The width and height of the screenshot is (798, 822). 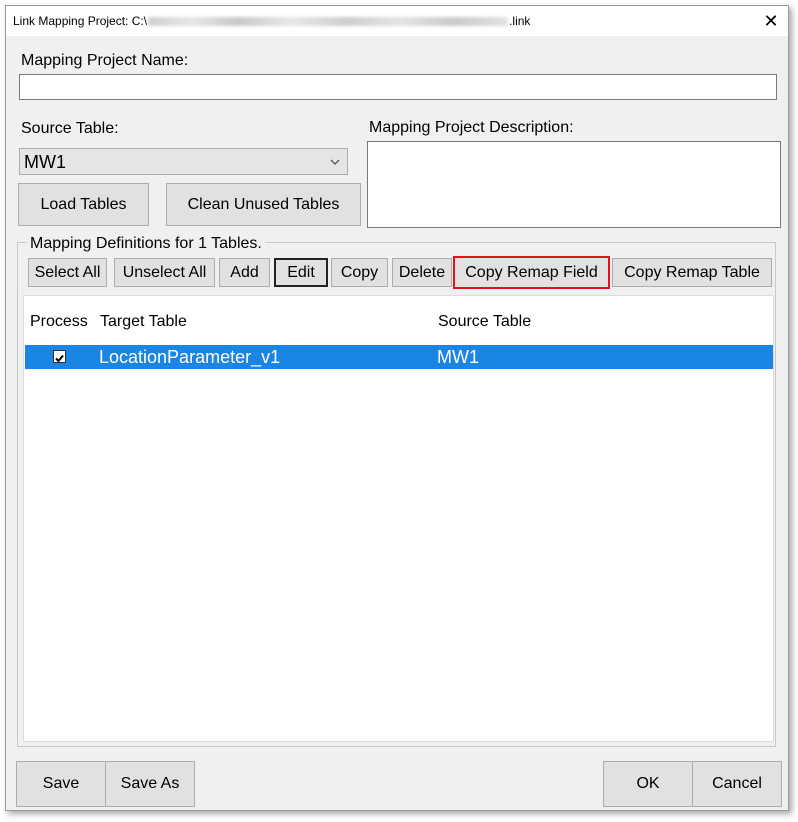 I want to click on close-icon: ✕, so click(x=771, y=21).